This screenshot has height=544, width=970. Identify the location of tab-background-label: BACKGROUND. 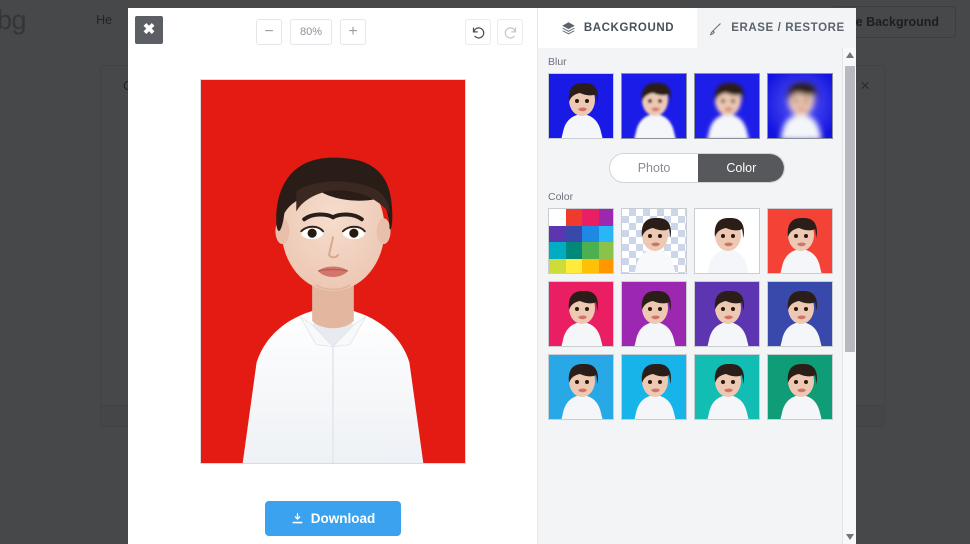
(629, 28).